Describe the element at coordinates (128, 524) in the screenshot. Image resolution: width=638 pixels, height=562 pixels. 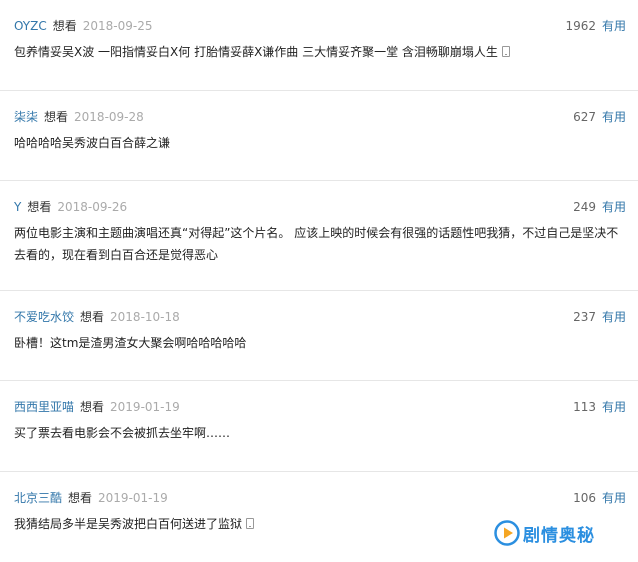
I see `comment-body: 我猜结局多半是吴秀波把白百何送进了监狱` at that location.